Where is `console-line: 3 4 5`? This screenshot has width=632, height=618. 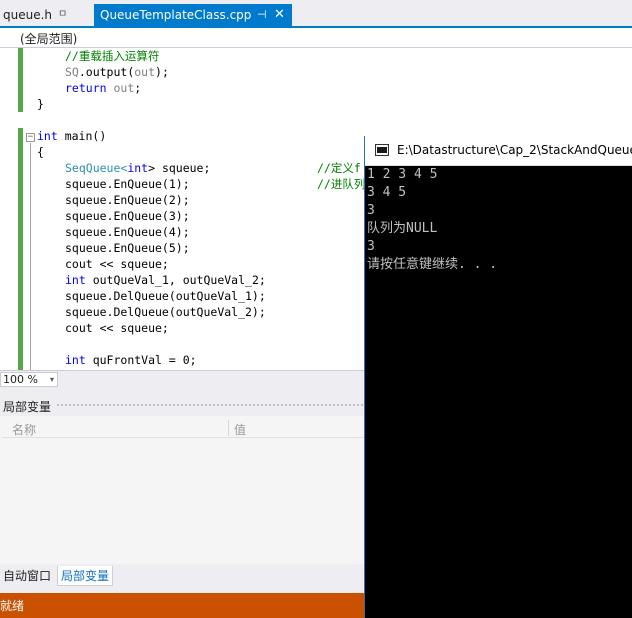 console-line: 3 4 5 is located at coordinates (387, 192).